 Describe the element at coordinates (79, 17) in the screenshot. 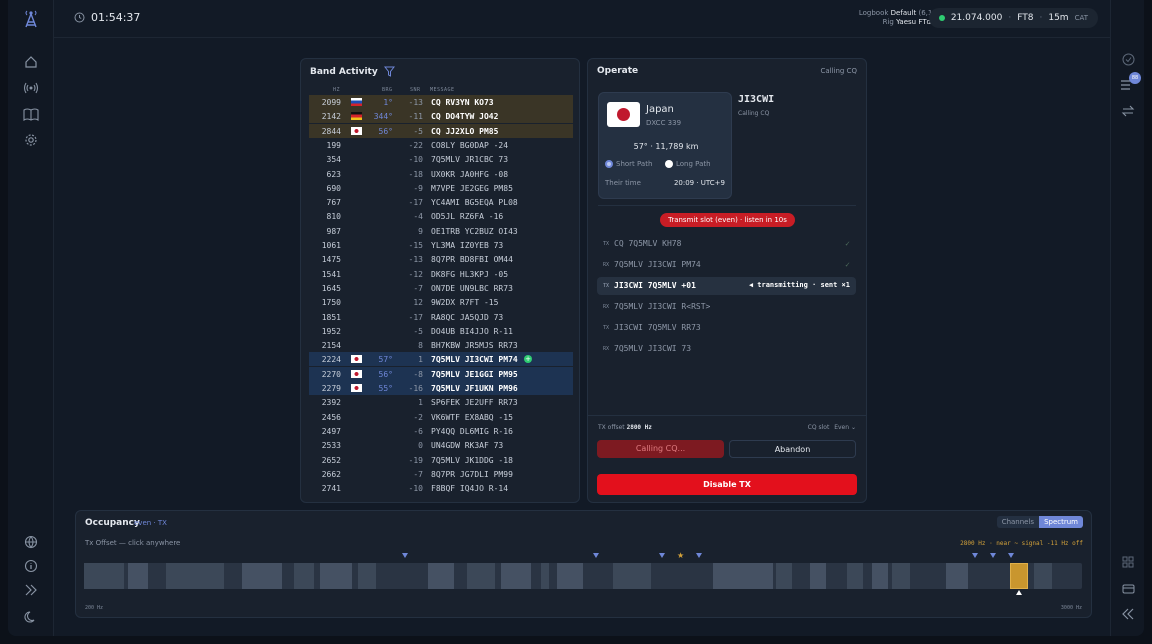

I see `clock-icon` at that location.